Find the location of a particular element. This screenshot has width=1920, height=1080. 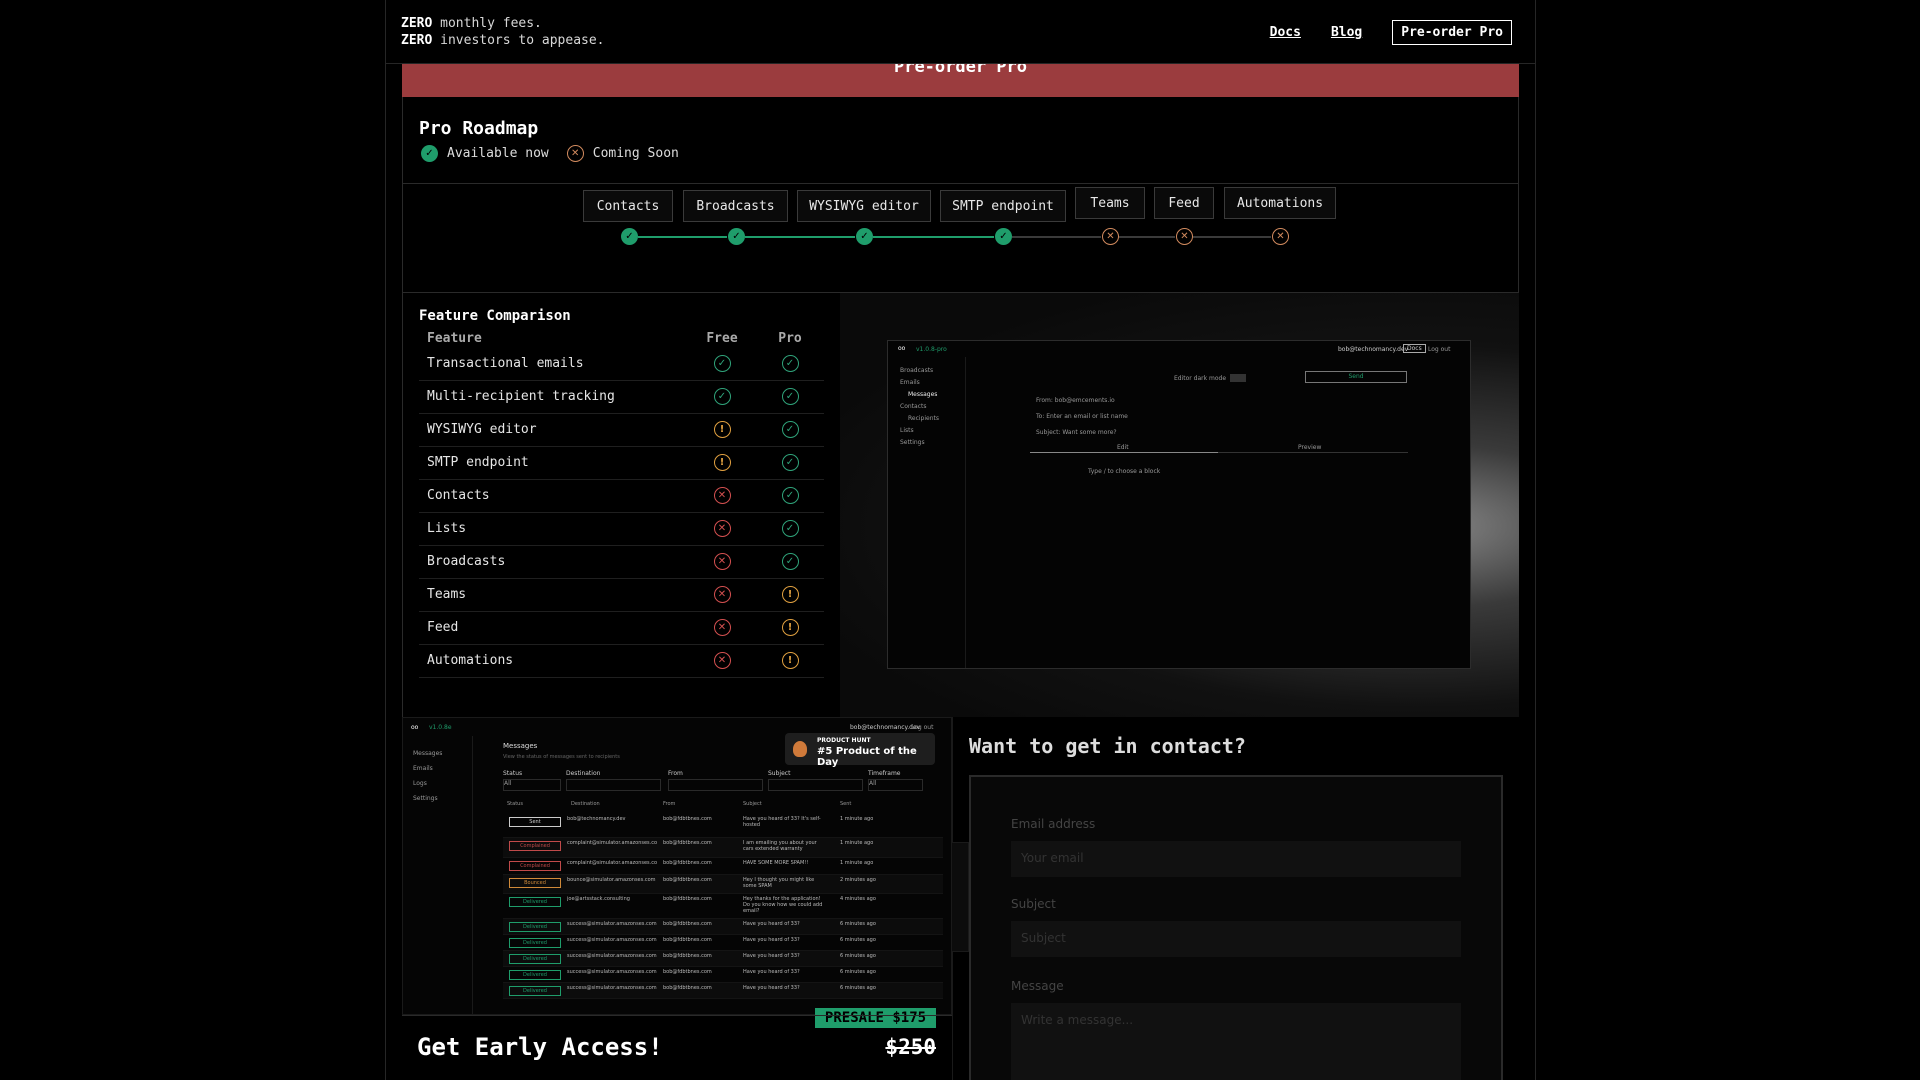

roadmap-tab: Broadcasts is located at coordinates (735, 206).